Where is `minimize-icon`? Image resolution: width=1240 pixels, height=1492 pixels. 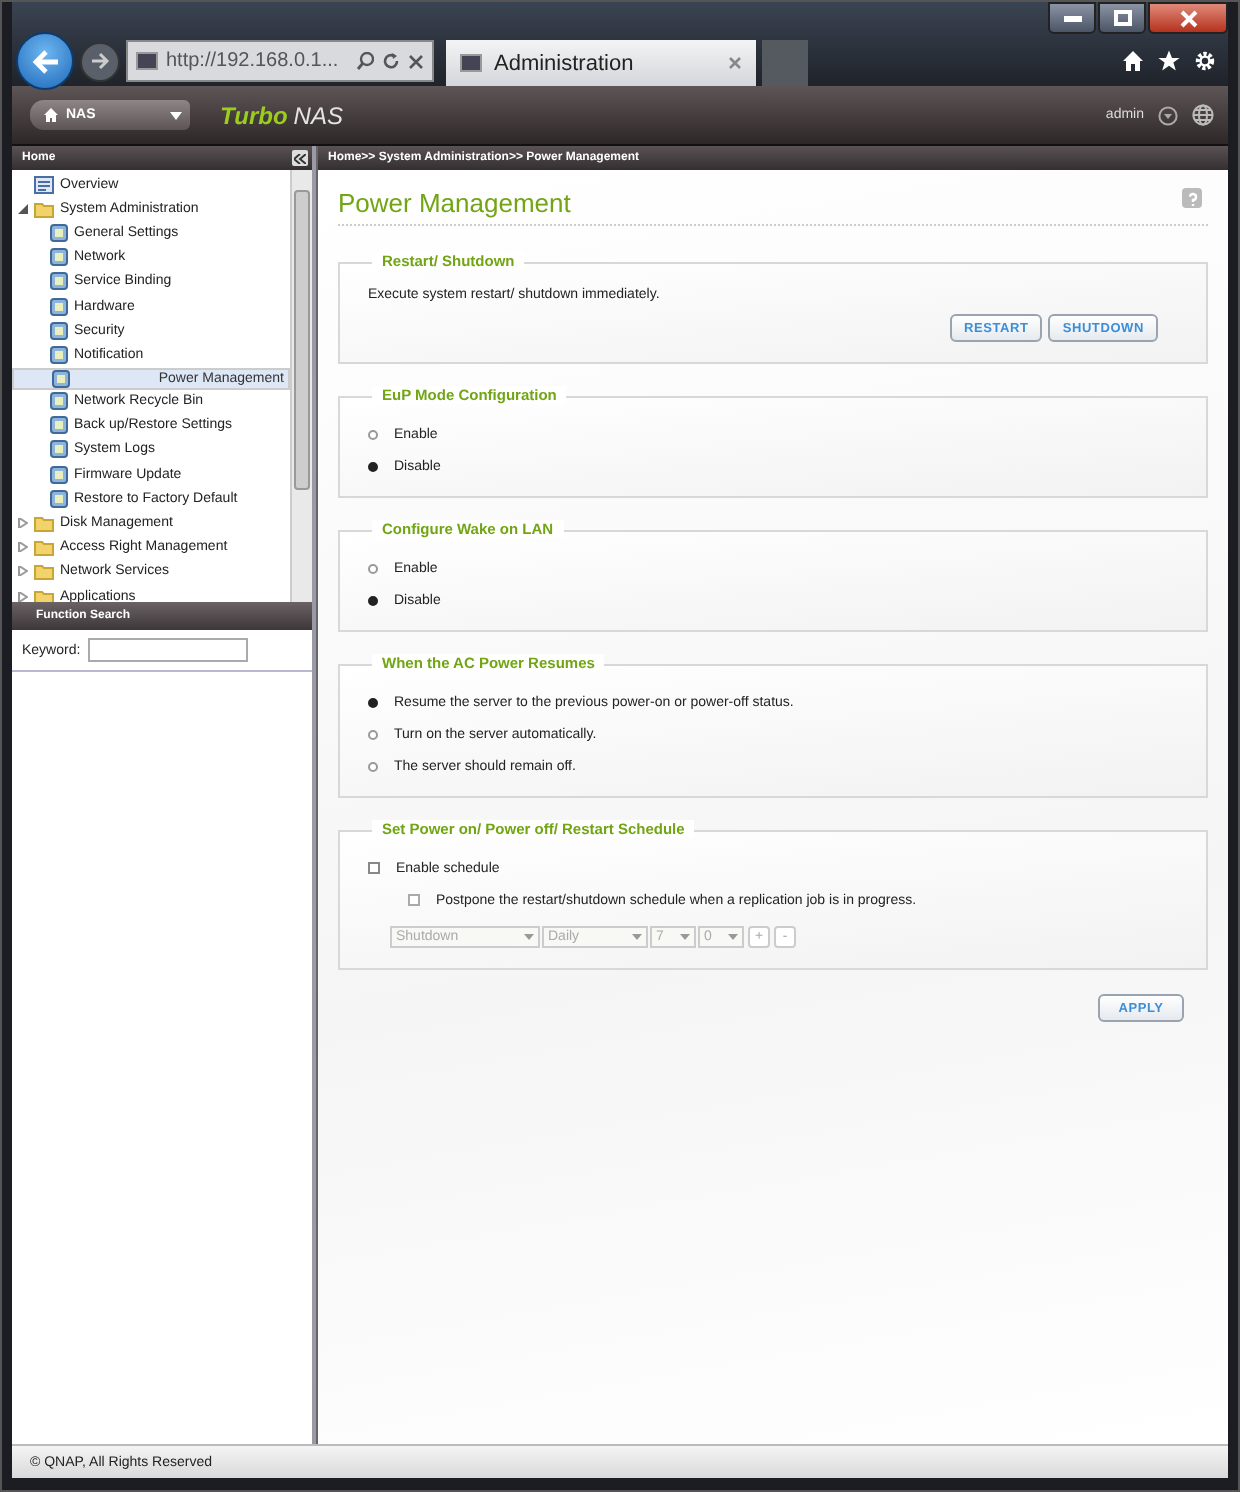
minimize-icon is located at coordinates (1072, 18).